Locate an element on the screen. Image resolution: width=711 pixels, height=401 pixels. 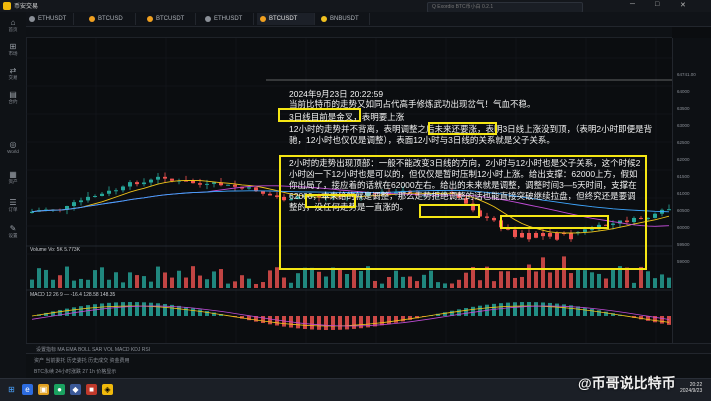
sidebar-item-2: ⇄交易 is located at coordinates (13, 73).